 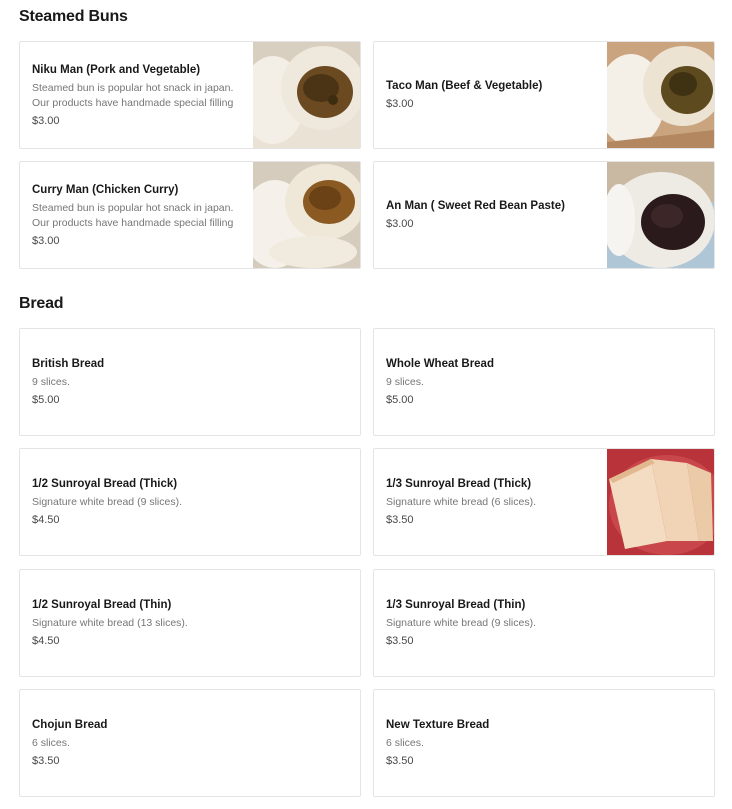 I want to click on item-name: 1/3 Sunroyal Bread (Thick), so click(x=459, y=484).